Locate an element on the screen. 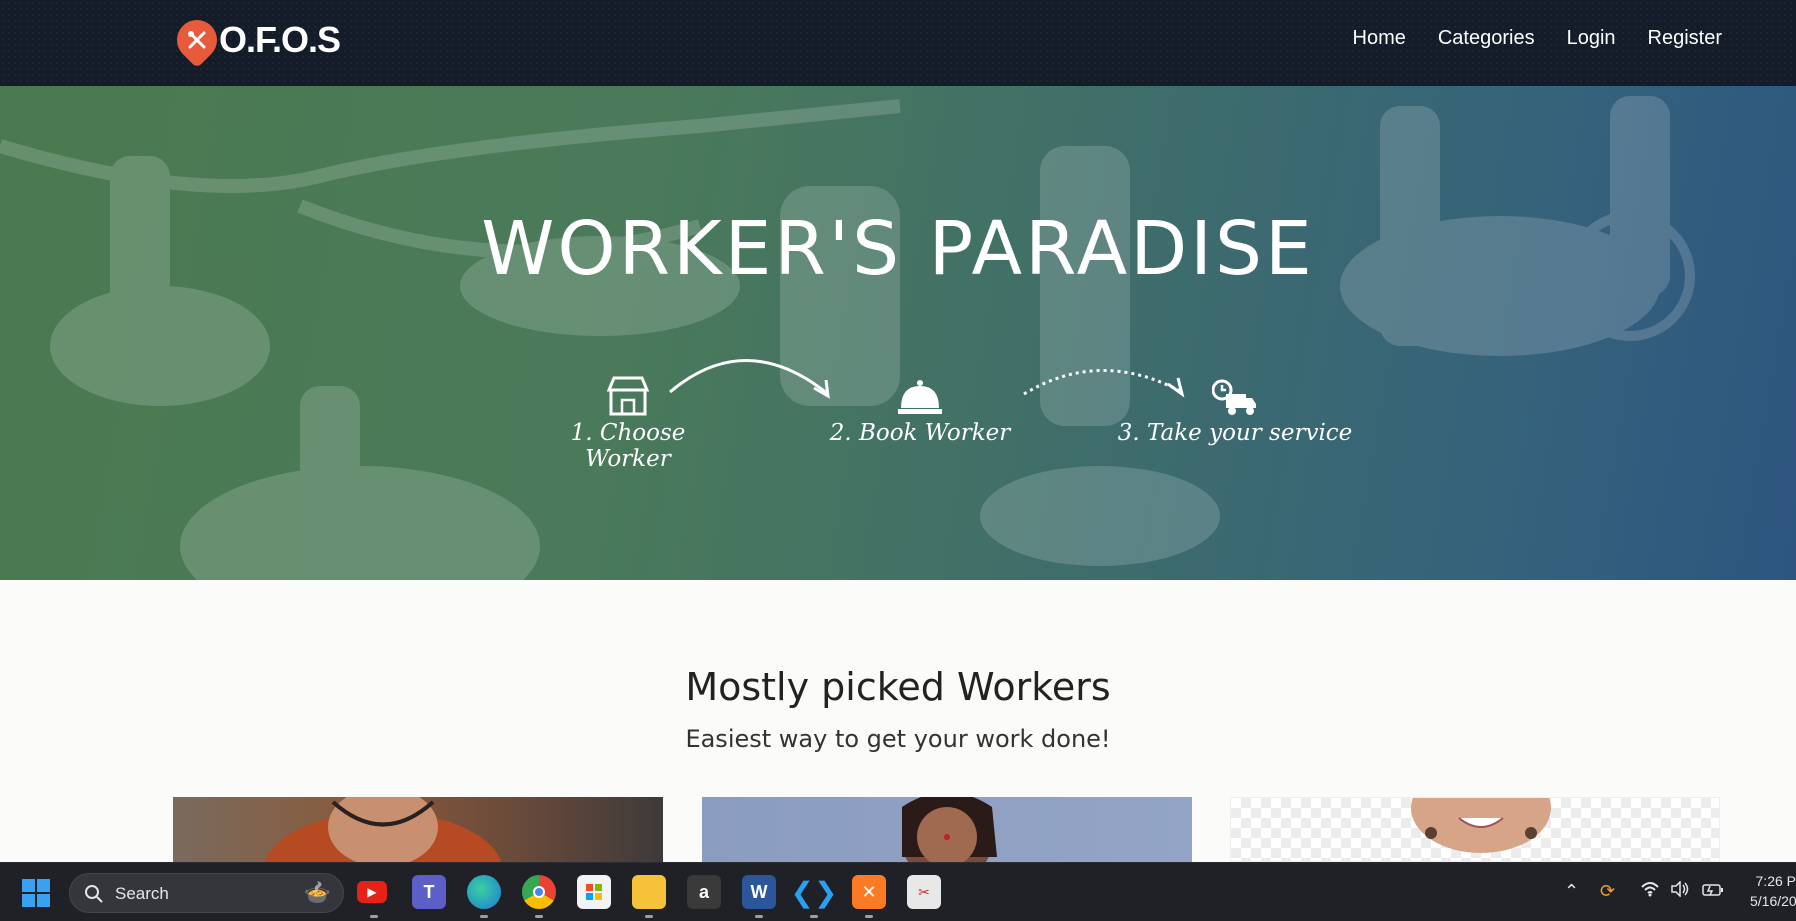  search-highlight-icon: 🍲 is located at coordinates (317, 892).